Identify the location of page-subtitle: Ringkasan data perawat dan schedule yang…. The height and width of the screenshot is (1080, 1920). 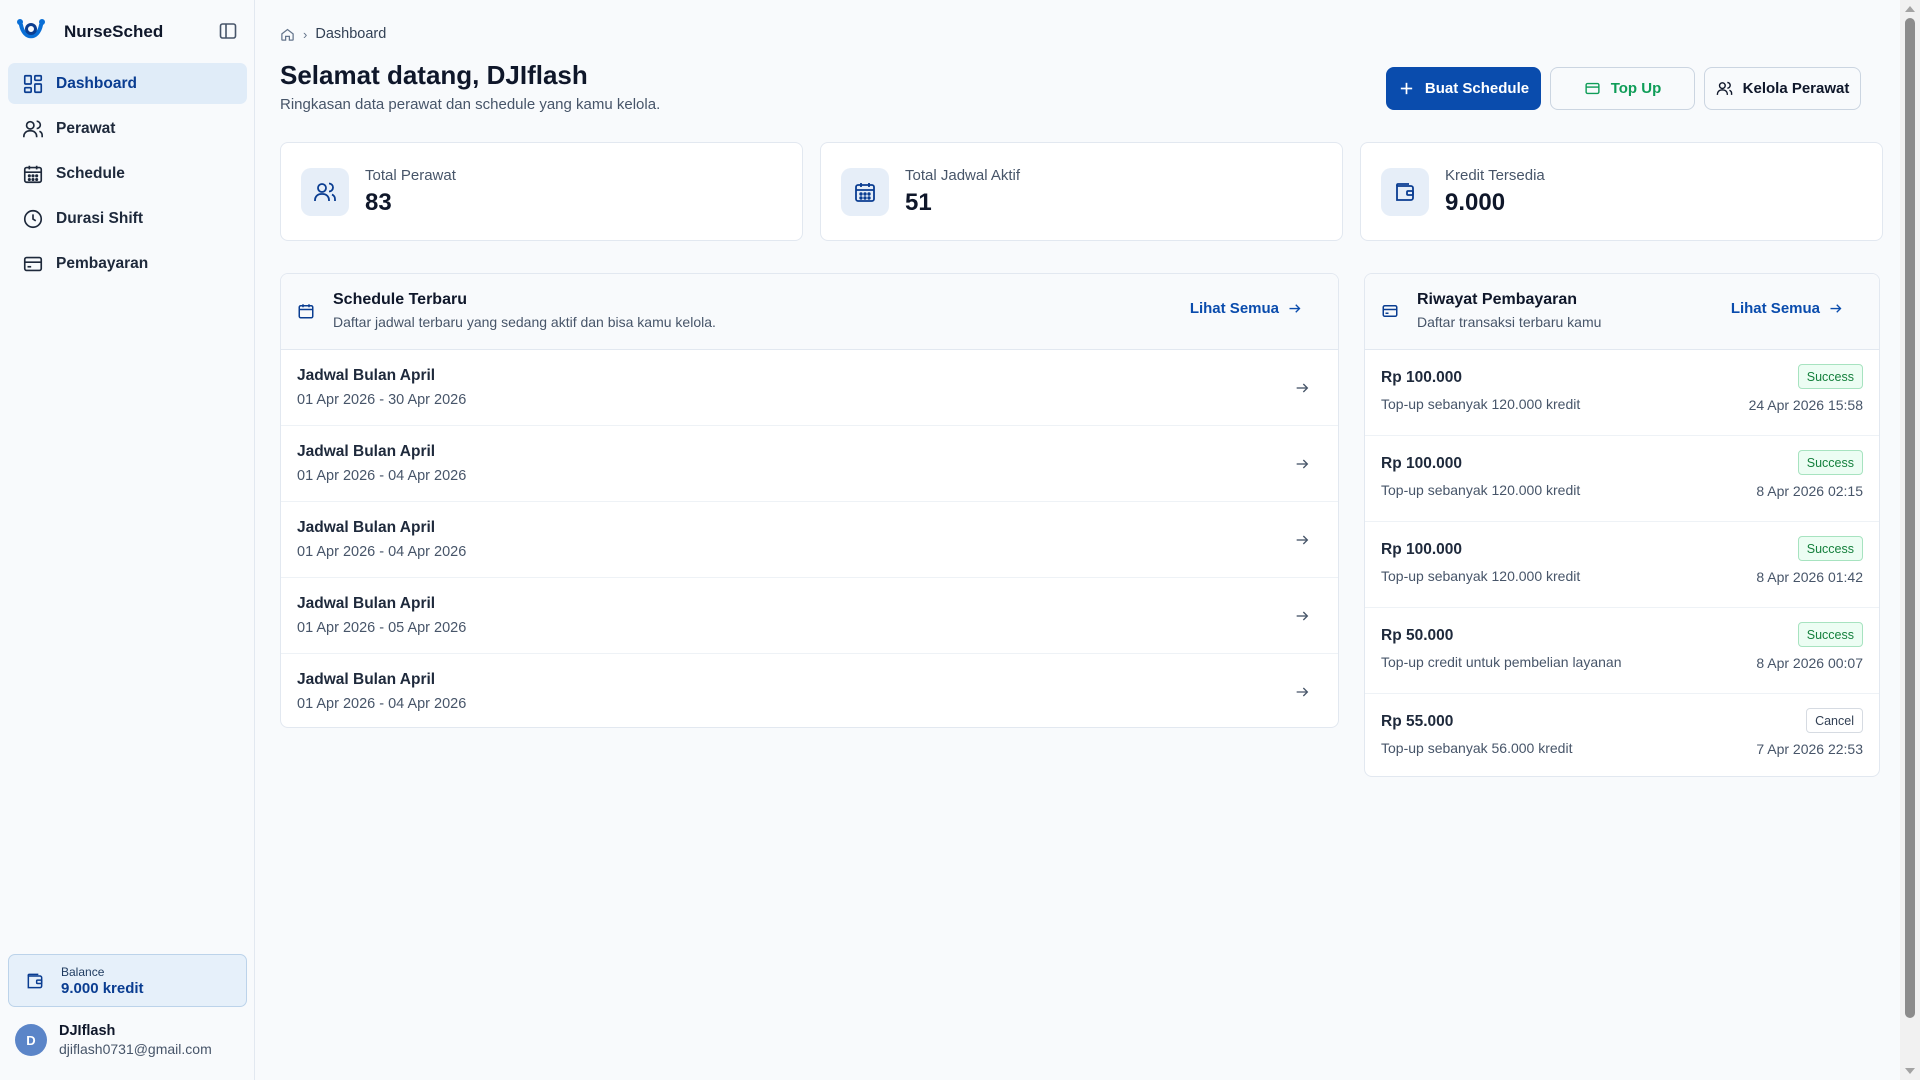
(470, 104).